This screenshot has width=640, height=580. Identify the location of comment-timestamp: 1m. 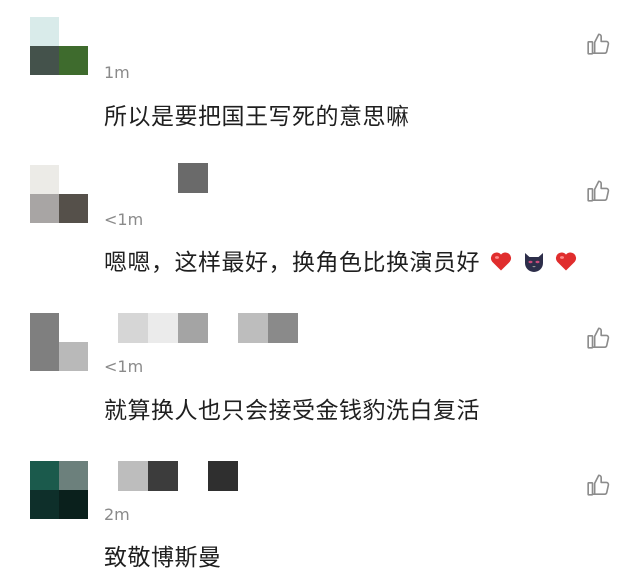
(117, 72).